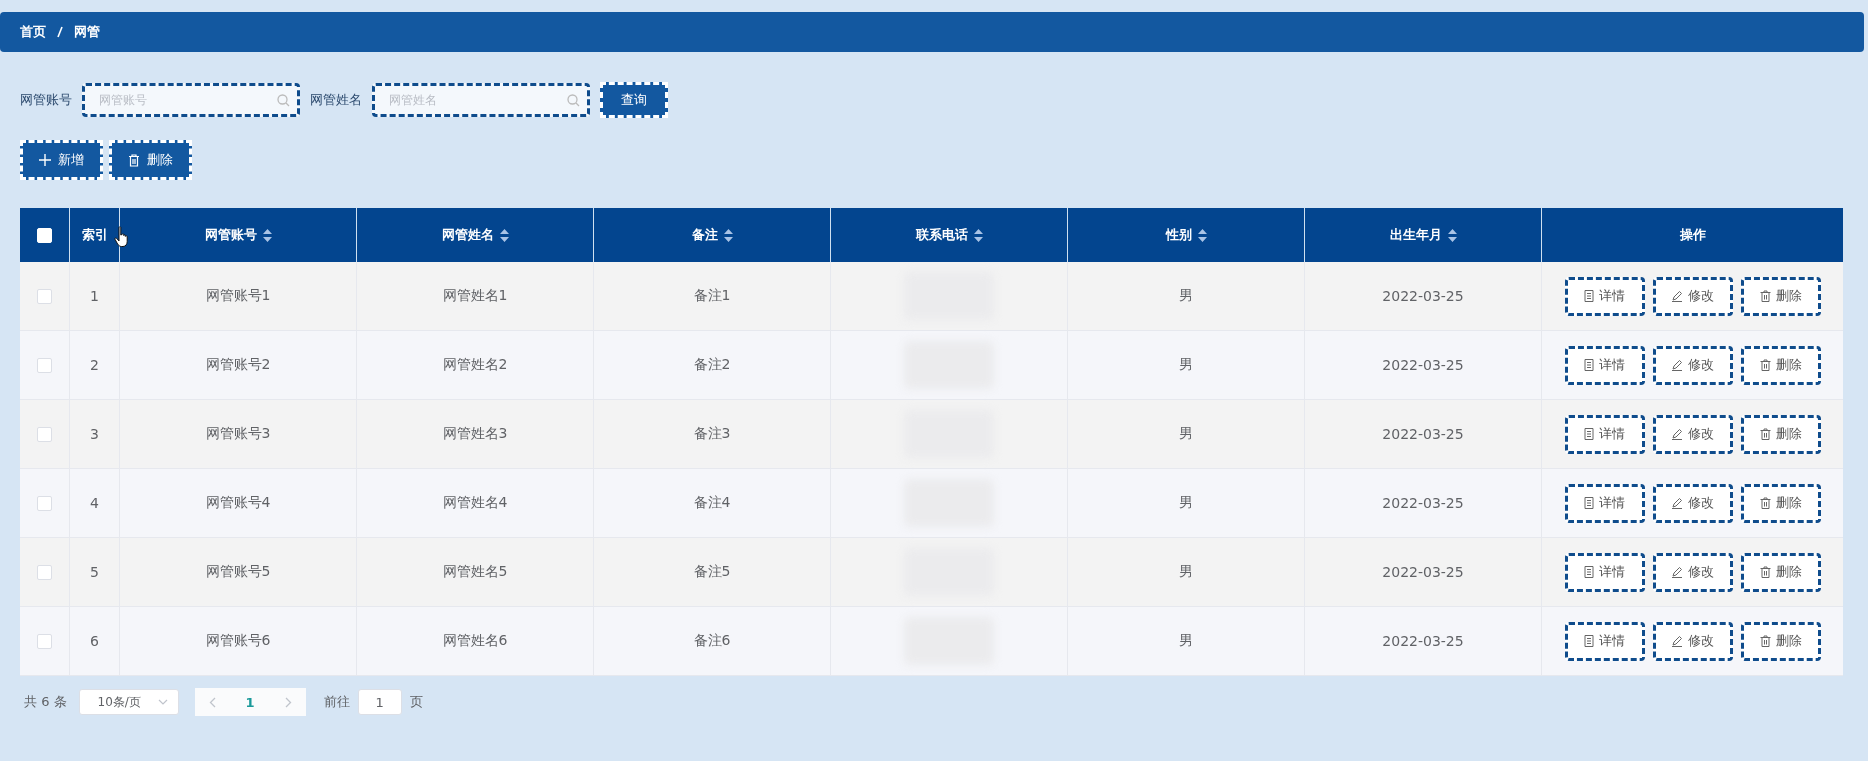 The width and height of the screenshot is (1868, 761). Describe the element at coordinates (45, 160) in the screenshot. I see `plus-icon` at that location.